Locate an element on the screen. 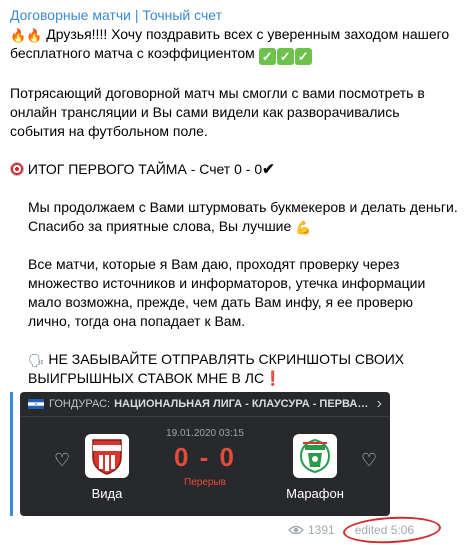  edited-annotation: edited 5:06 is located at coordinates (392, 529).